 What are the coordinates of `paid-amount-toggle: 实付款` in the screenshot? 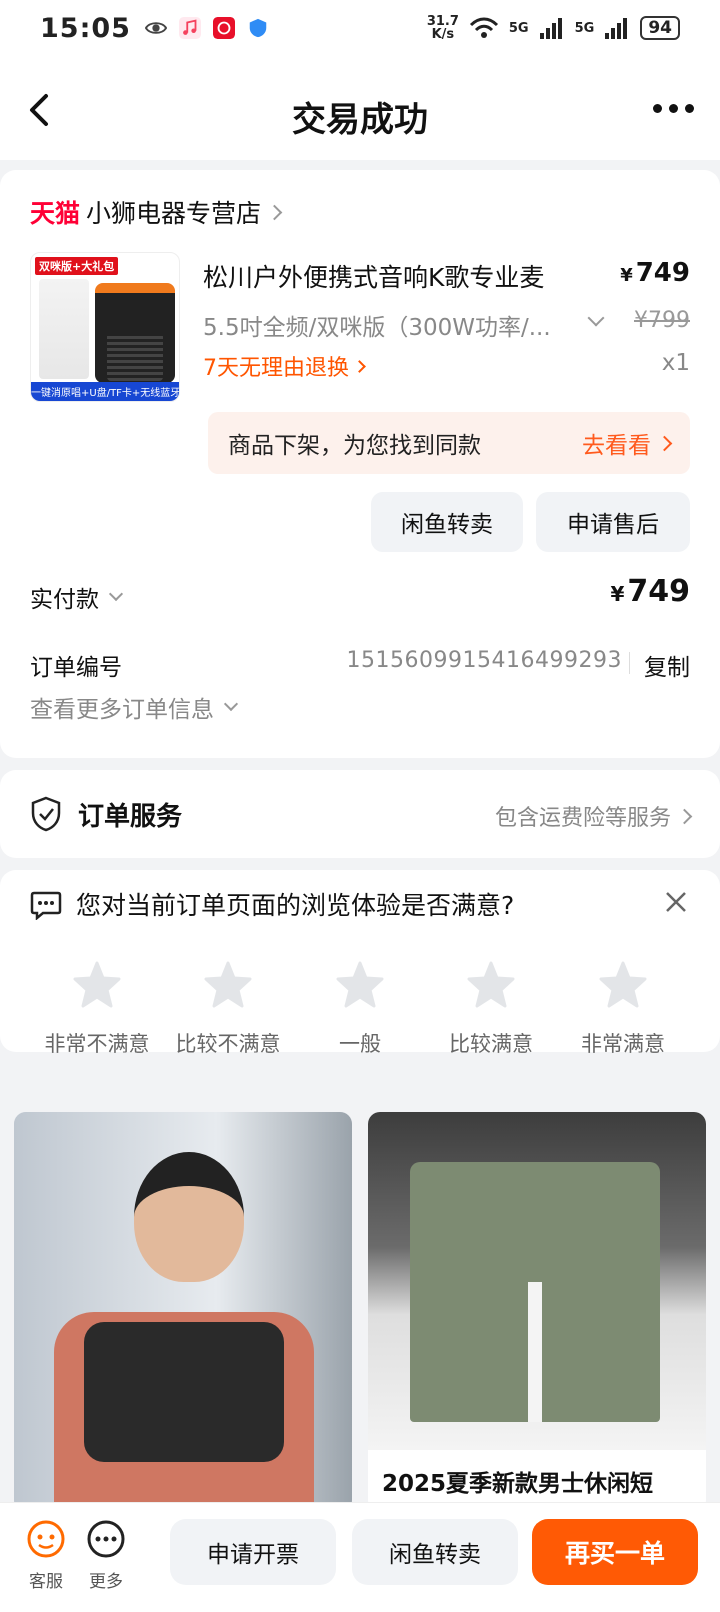 It's located at (77, 597).